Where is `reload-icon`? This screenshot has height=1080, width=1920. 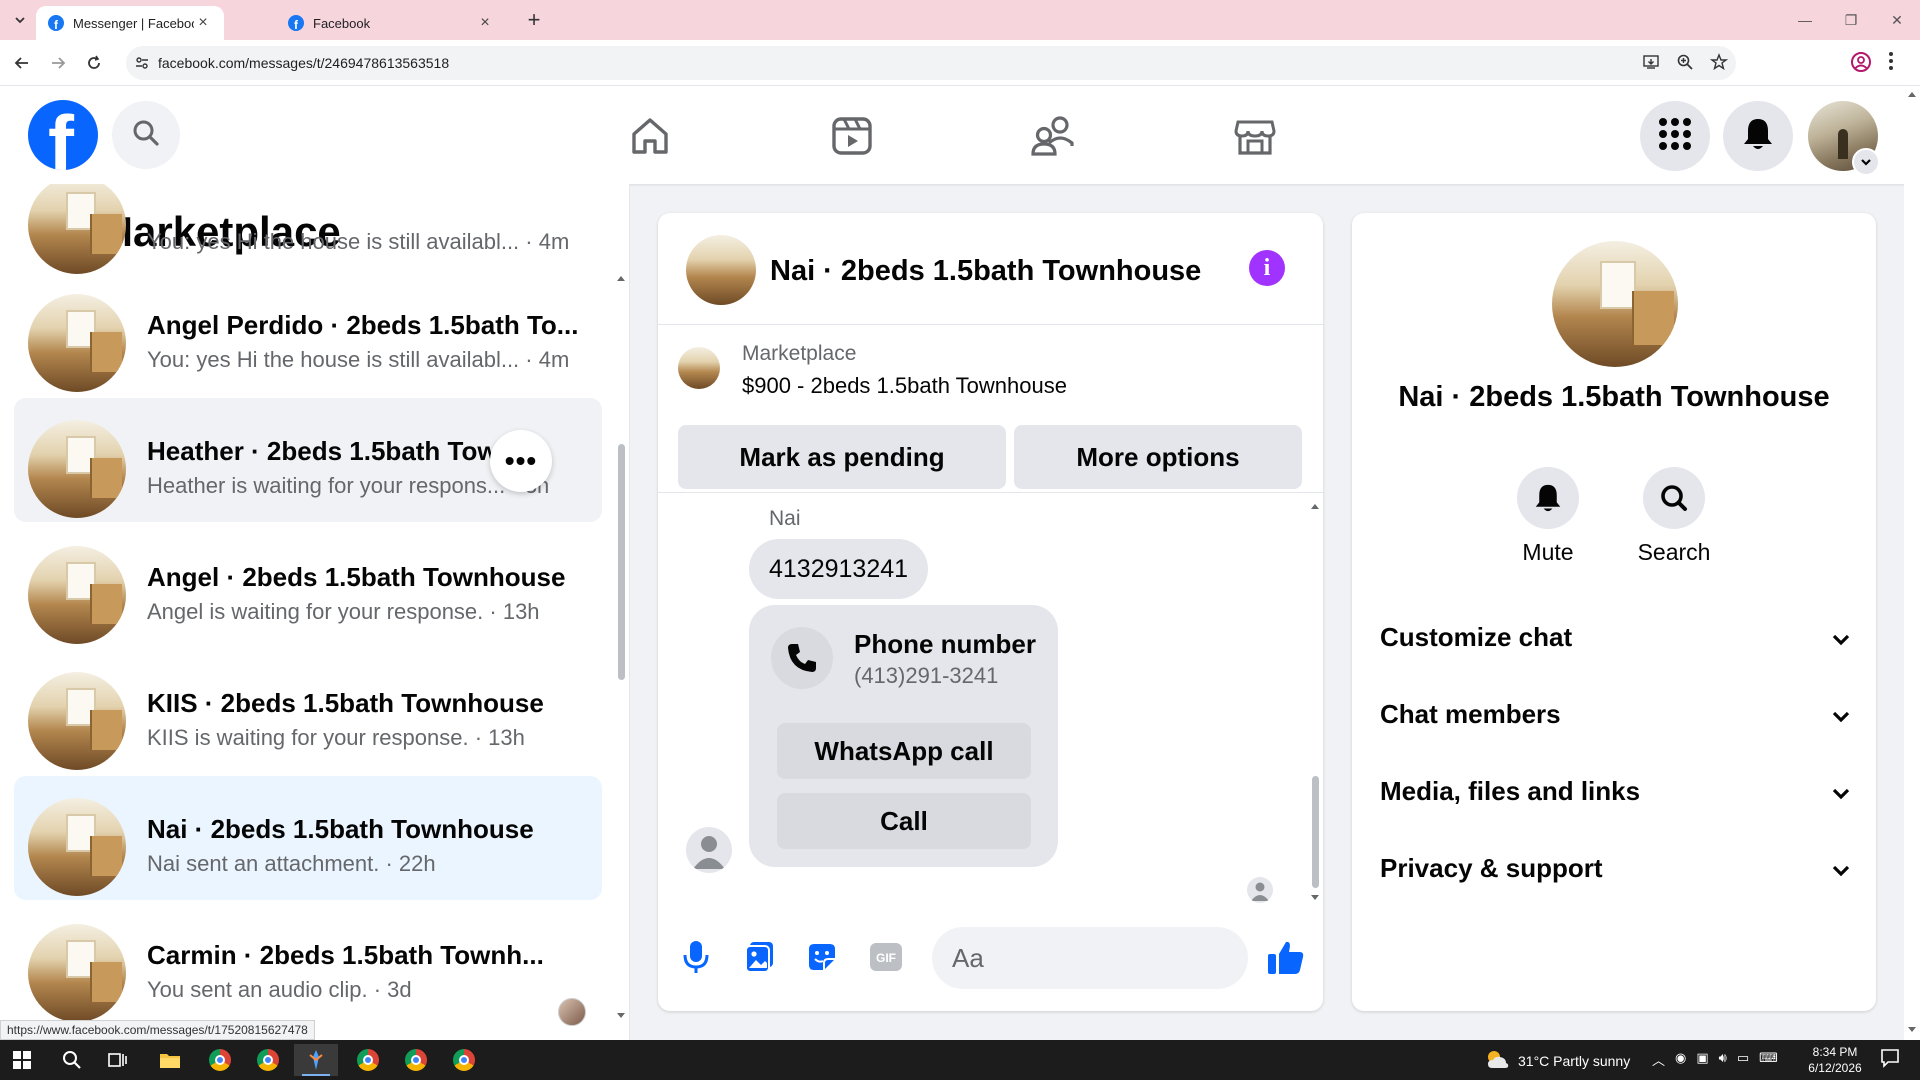
reload-icon is located at coordinates (94, 63).